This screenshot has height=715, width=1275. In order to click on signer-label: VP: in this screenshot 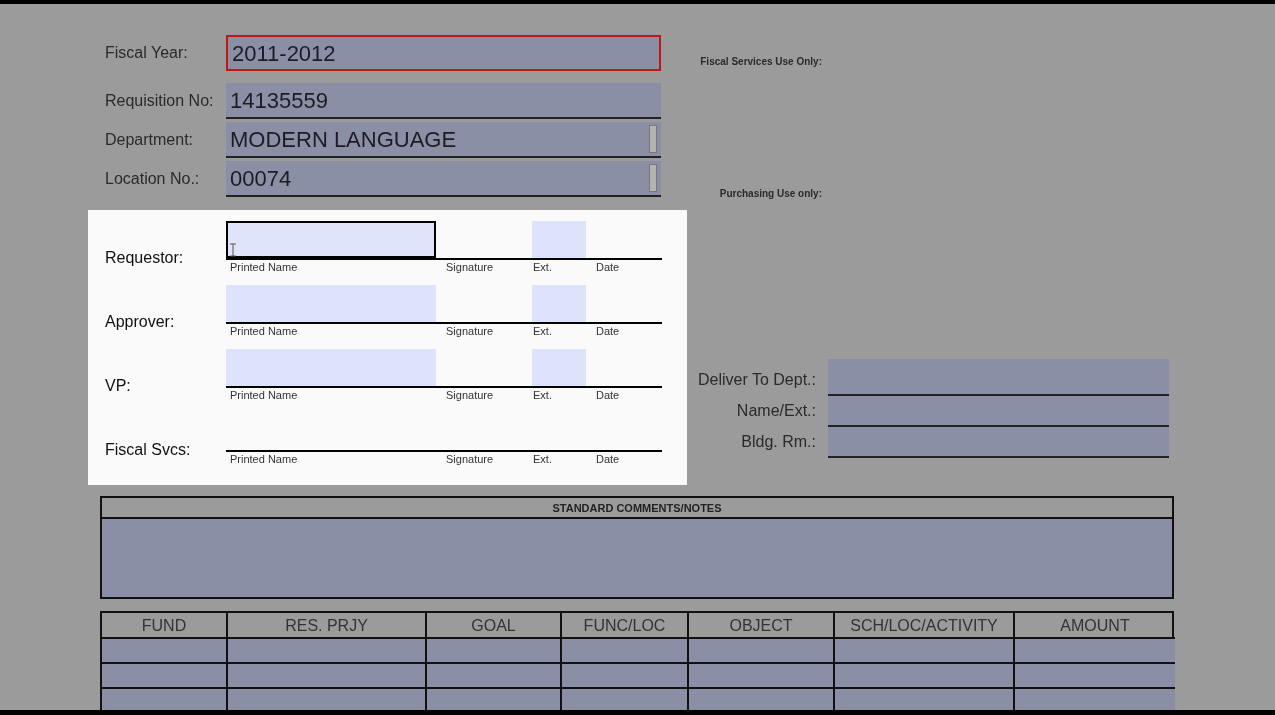, I will do `click(118, 386)`.